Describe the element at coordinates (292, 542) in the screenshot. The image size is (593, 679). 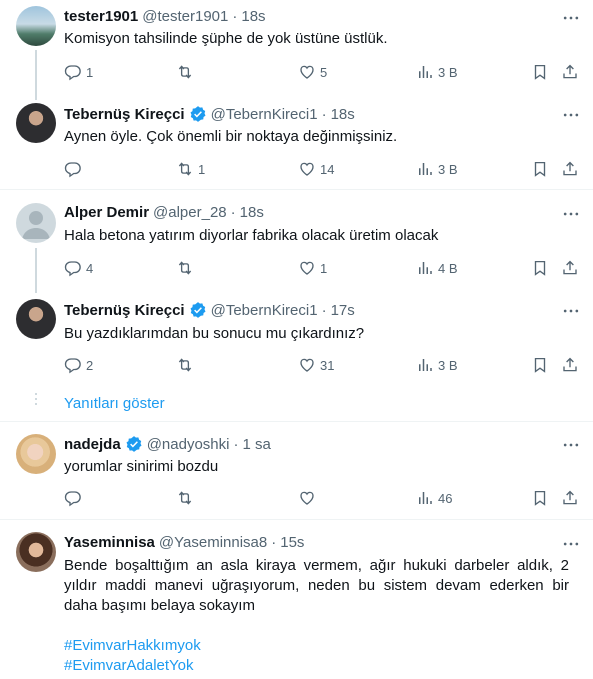
I see `timestamp: 15s` at that location.